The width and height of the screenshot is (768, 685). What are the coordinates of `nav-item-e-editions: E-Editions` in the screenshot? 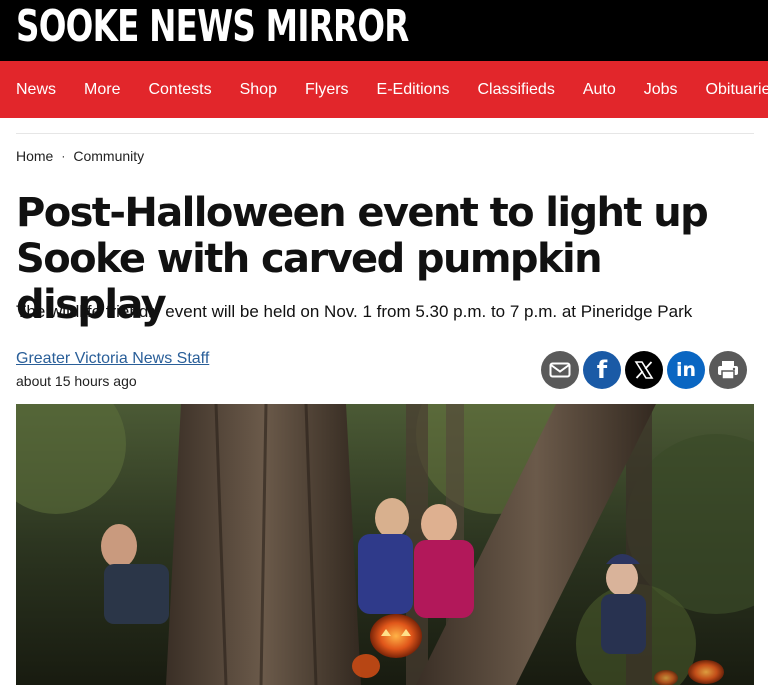 It's located at (413, 90).